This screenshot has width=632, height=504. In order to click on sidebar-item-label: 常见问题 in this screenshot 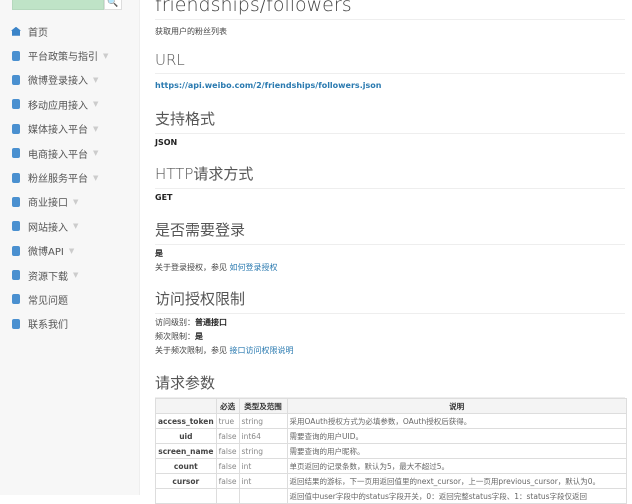, I will do `click(48, 301)`.